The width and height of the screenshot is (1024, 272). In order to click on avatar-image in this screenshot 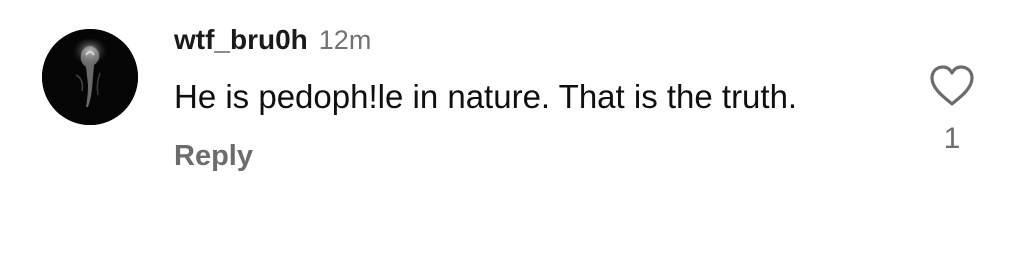, I will do `click(90, 77)`.